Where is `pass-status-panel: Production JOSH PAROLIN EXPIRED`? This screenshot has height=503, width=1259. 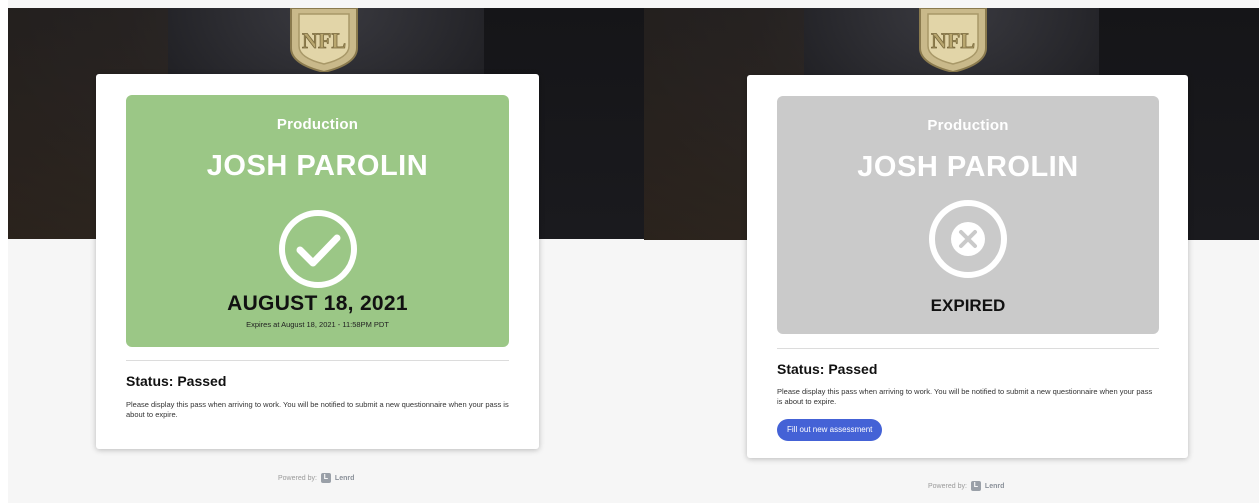 pass-status-panel: Production JOSH PAROLIN EXPIRED is located at coordinates (968, 215).